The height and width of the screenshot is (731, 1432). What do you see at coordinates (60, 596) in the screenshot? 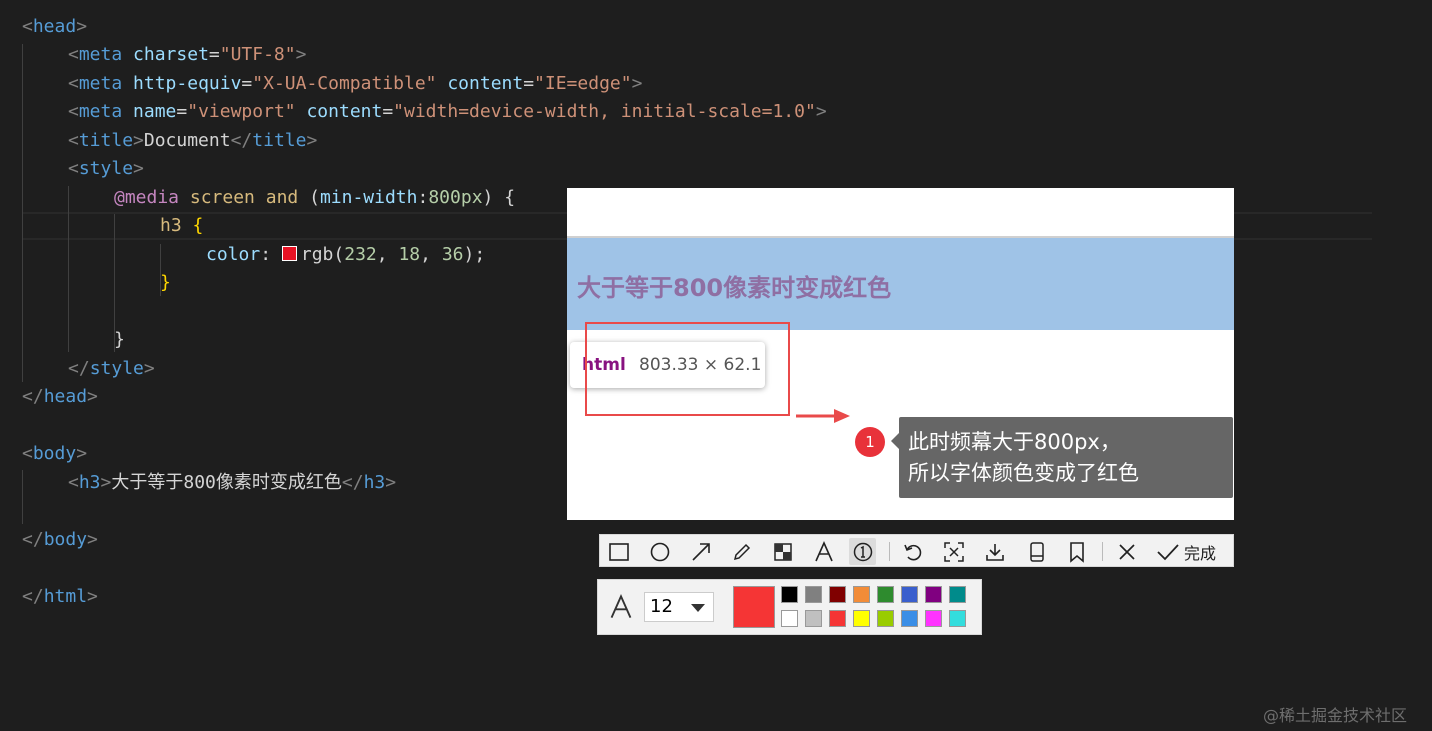
I see `code-line: </html>` at bounding box center [60, 596].